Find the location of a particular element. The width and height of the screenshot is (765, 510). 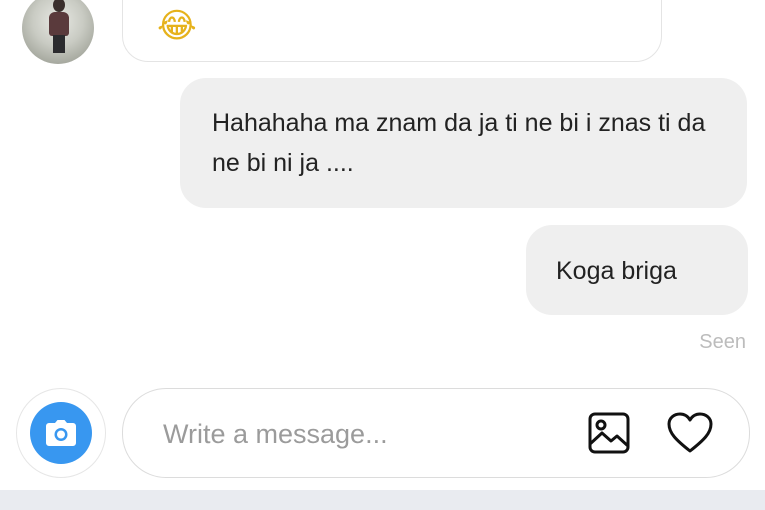

camera-button-ring is located at coordinates (61, 433).